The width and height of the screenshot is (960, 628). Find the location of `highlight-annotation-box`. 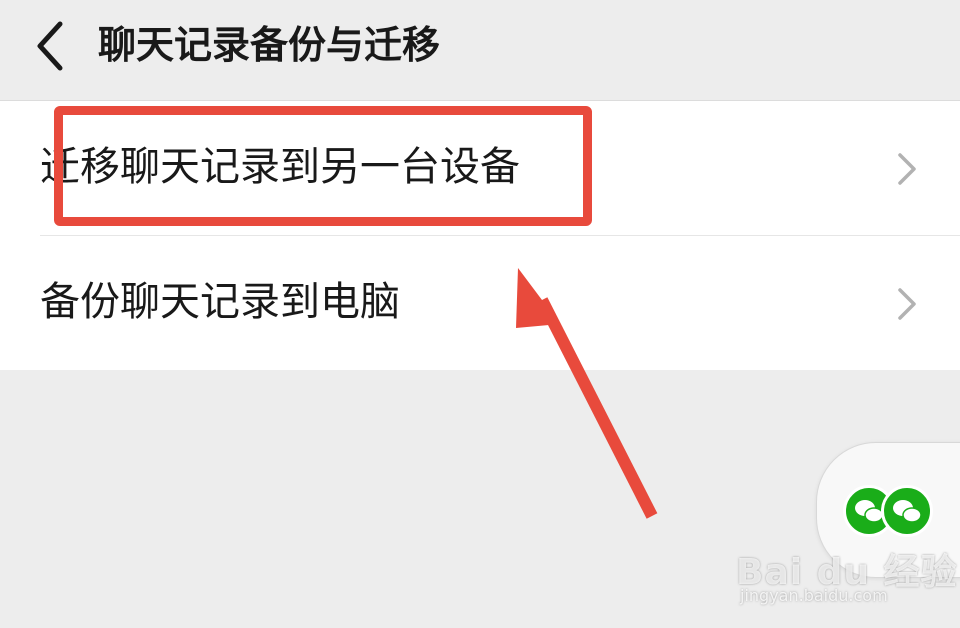

highlight-annotation-box is located at coordinates (323, 166).